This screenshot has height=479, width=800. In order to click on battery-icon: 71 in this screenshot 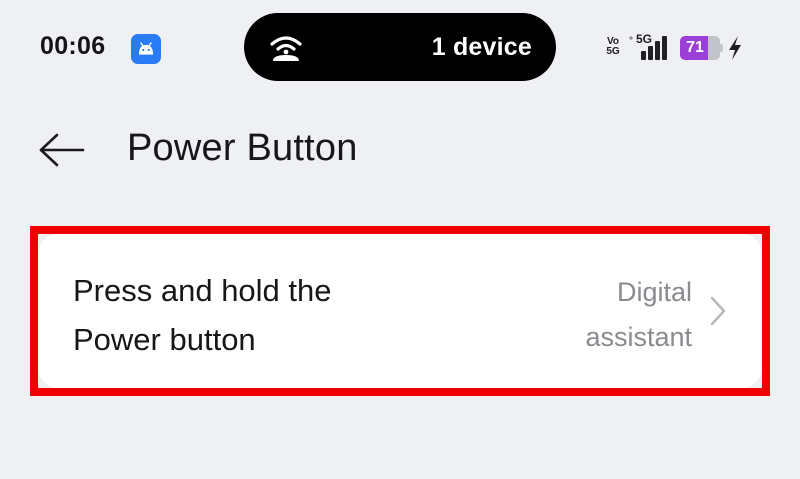, I will do `click(702, 48)`.